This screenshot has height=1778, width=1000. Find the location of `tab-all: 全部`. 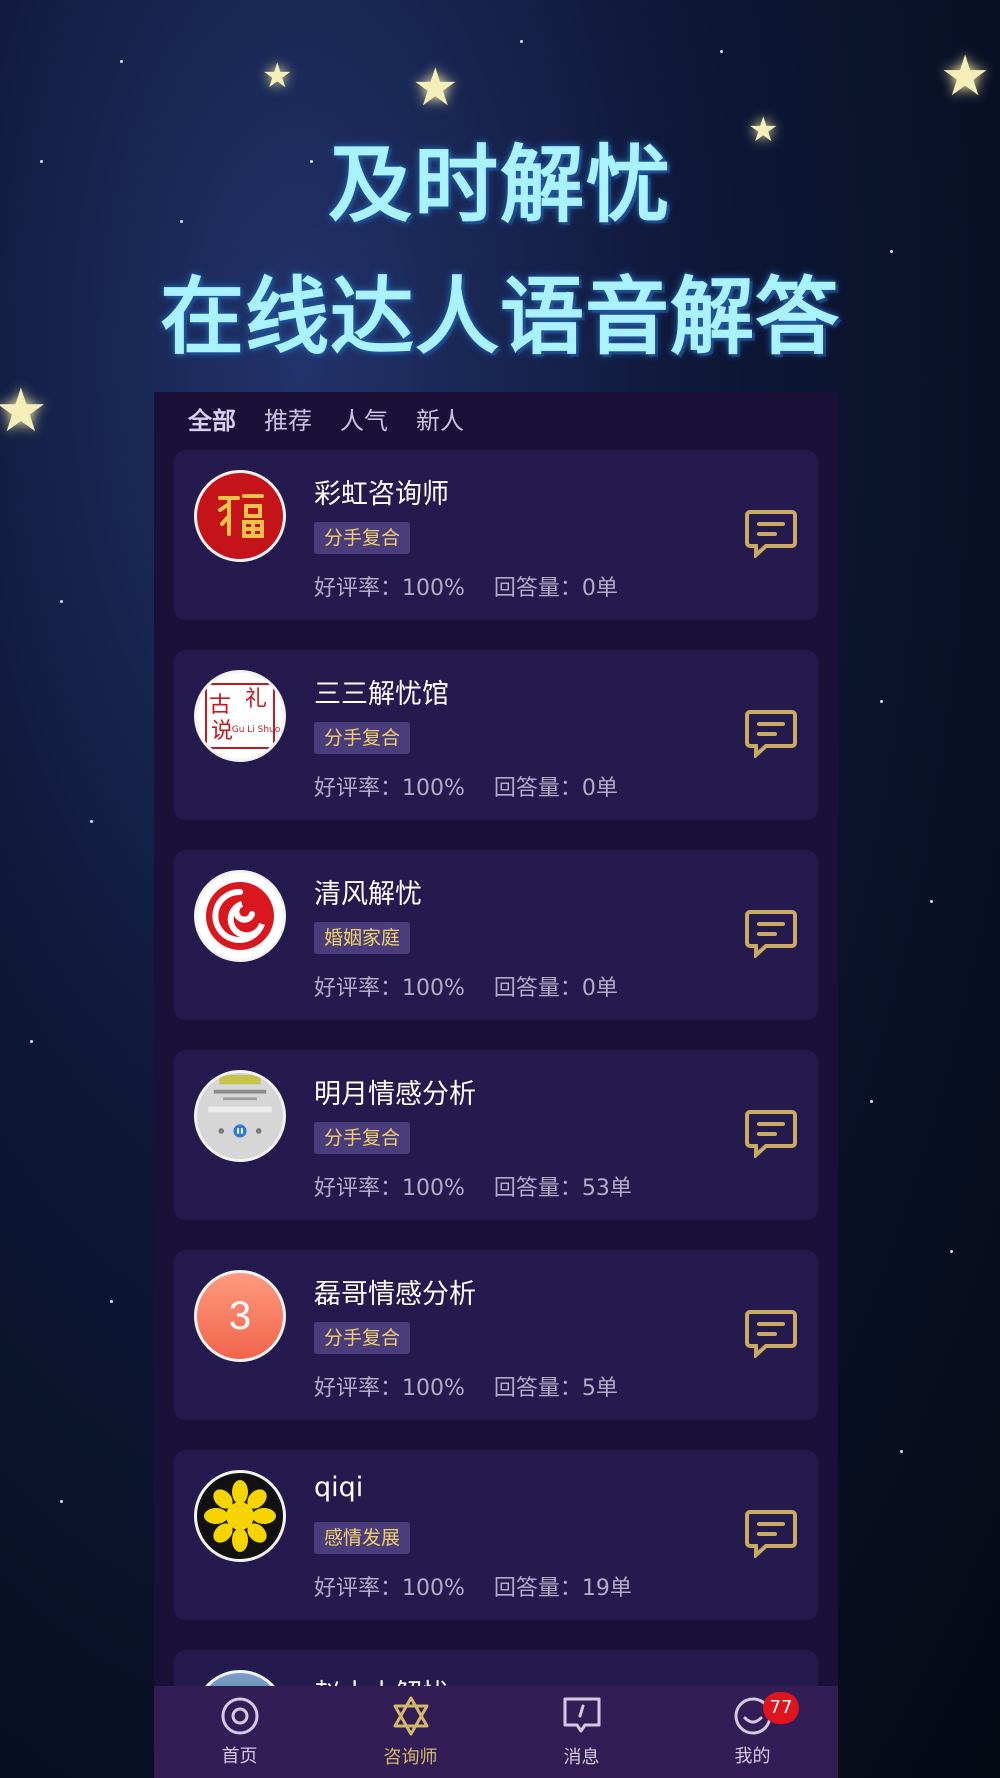

tab-all: 全部 is located at coordinates (212, 418).